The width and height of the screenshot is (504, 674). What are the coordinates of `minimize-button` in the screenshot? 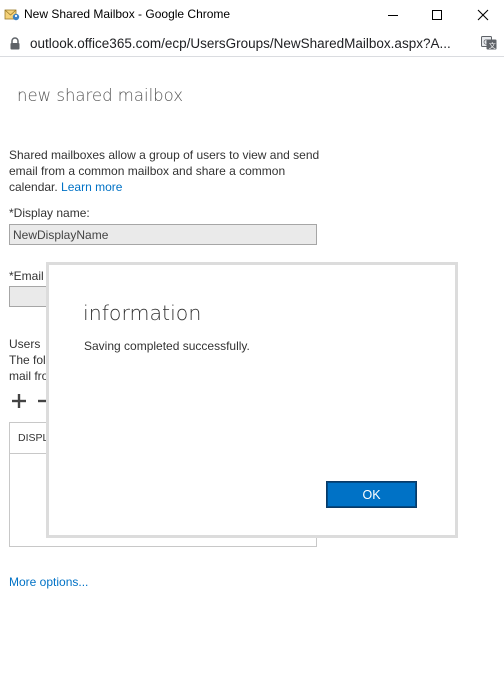 It's located at (393, 14).